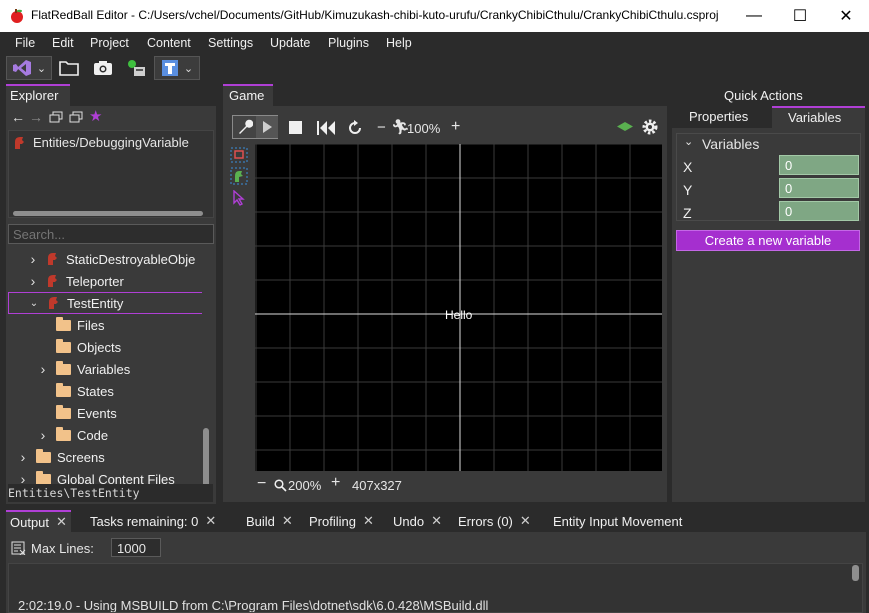 This screenshot has width=869, height=613. What do you see at coordinates (722, 117) in the screenshot?
I see `tab-properties: Properties` at bounding box center [722, 117].